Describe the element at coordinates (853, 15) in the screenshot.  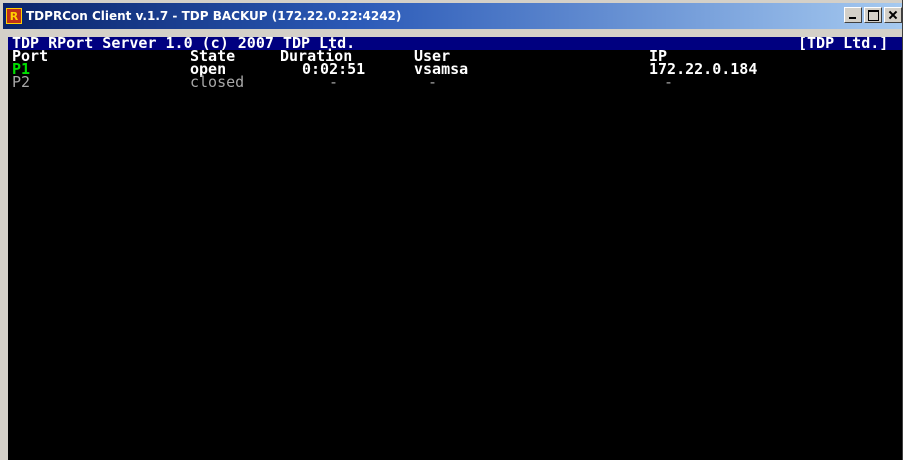
I see `minimize-button` at that location.